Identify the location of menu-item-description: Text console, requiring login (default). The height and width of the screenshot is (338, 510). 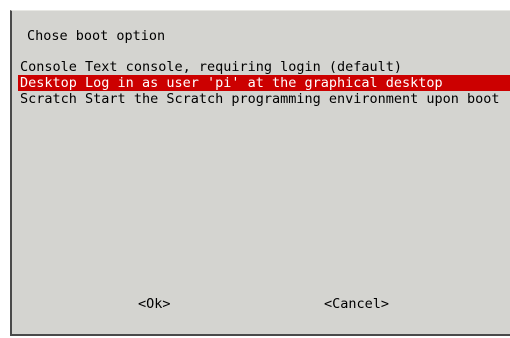
(244, 67).